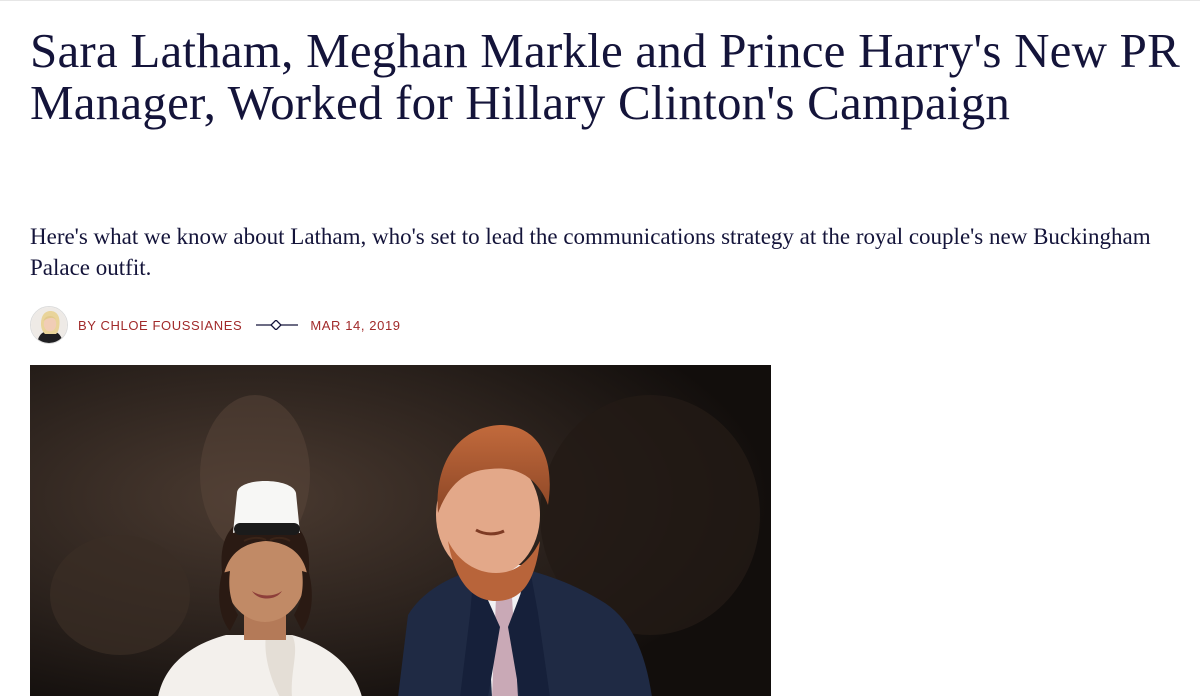 Image resolution: width=1200 pixels, height=696 pixels. What do you see at coordinates (160, 325) in the screenshot?
I see `author-link: BY CHLOE FOUSSIANES` at bounding box center [160, 325].